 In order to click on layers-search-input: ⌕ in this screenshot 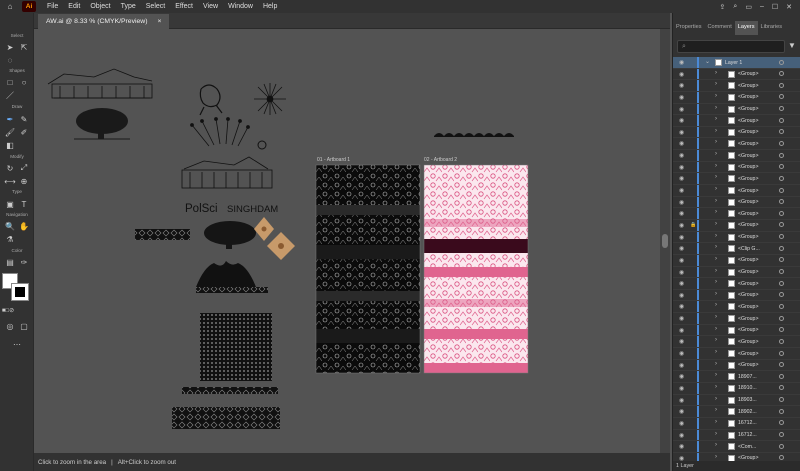, I will do `click(731, 46)`.